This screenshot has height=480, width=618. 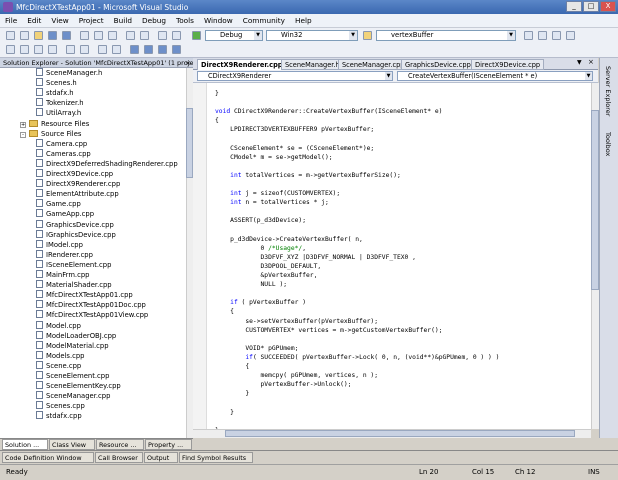 What do you see at coordinates (34, 20) in the screenshot?
I see `menu-edit: Edit` at bounding box center [34, 20].